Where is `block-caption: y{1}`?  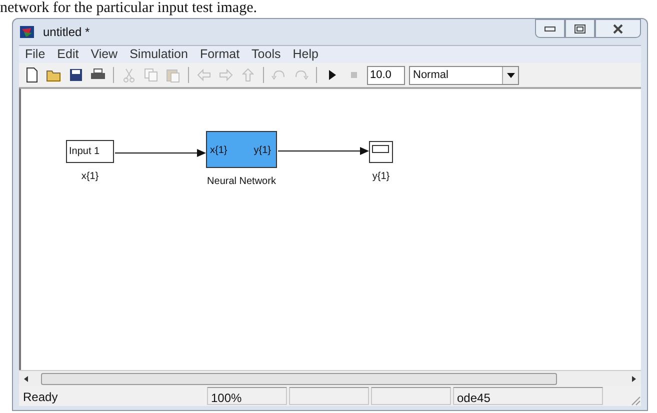 block-caption: y{1} is located at coordinates (381, 177).